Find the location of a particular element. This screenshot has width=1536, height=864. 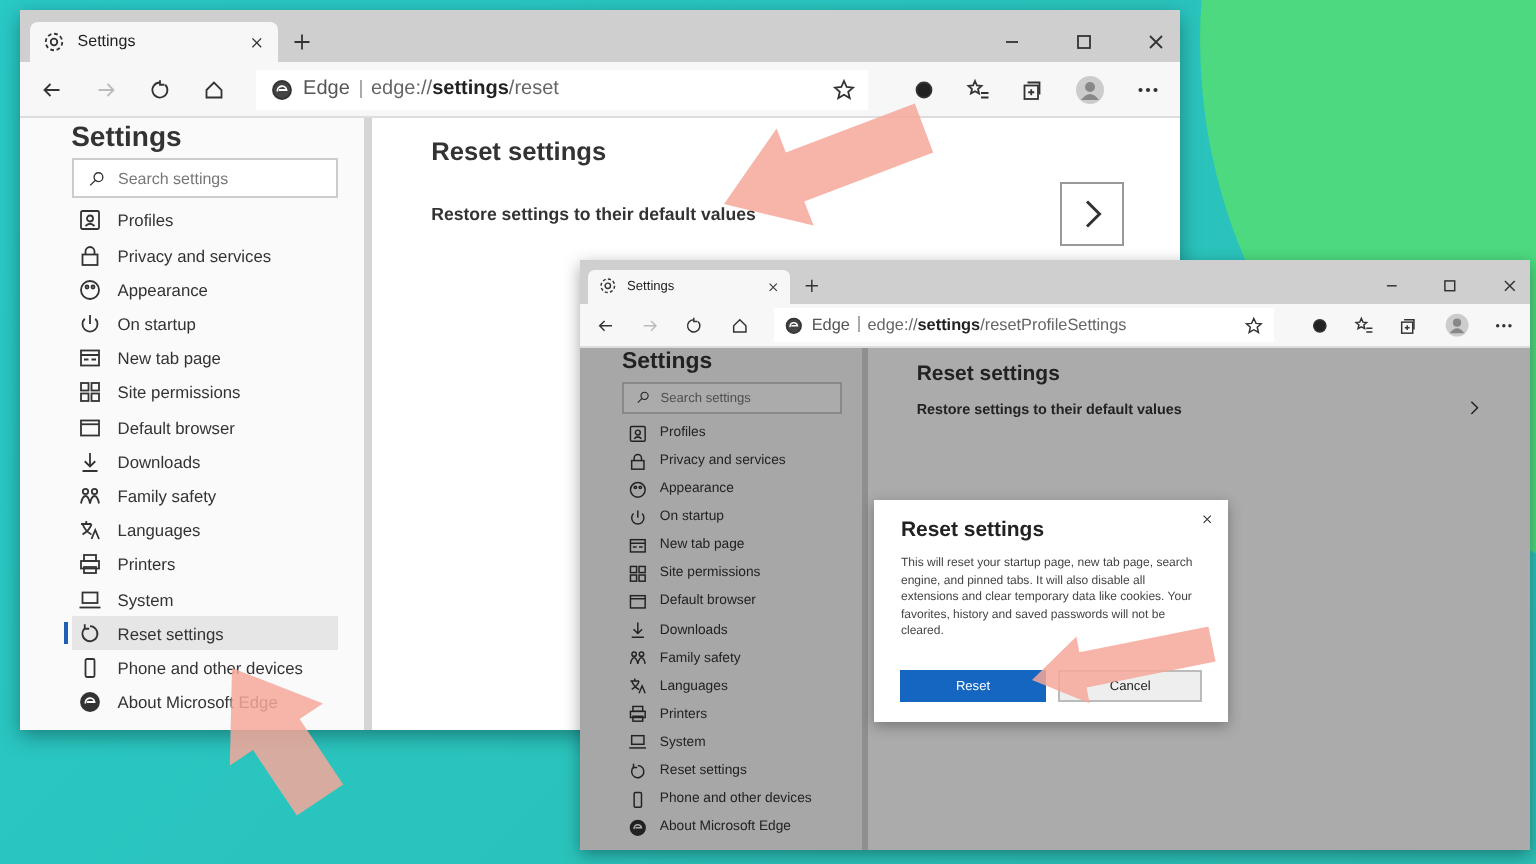

back-icon is located at coordinates (605, 325).